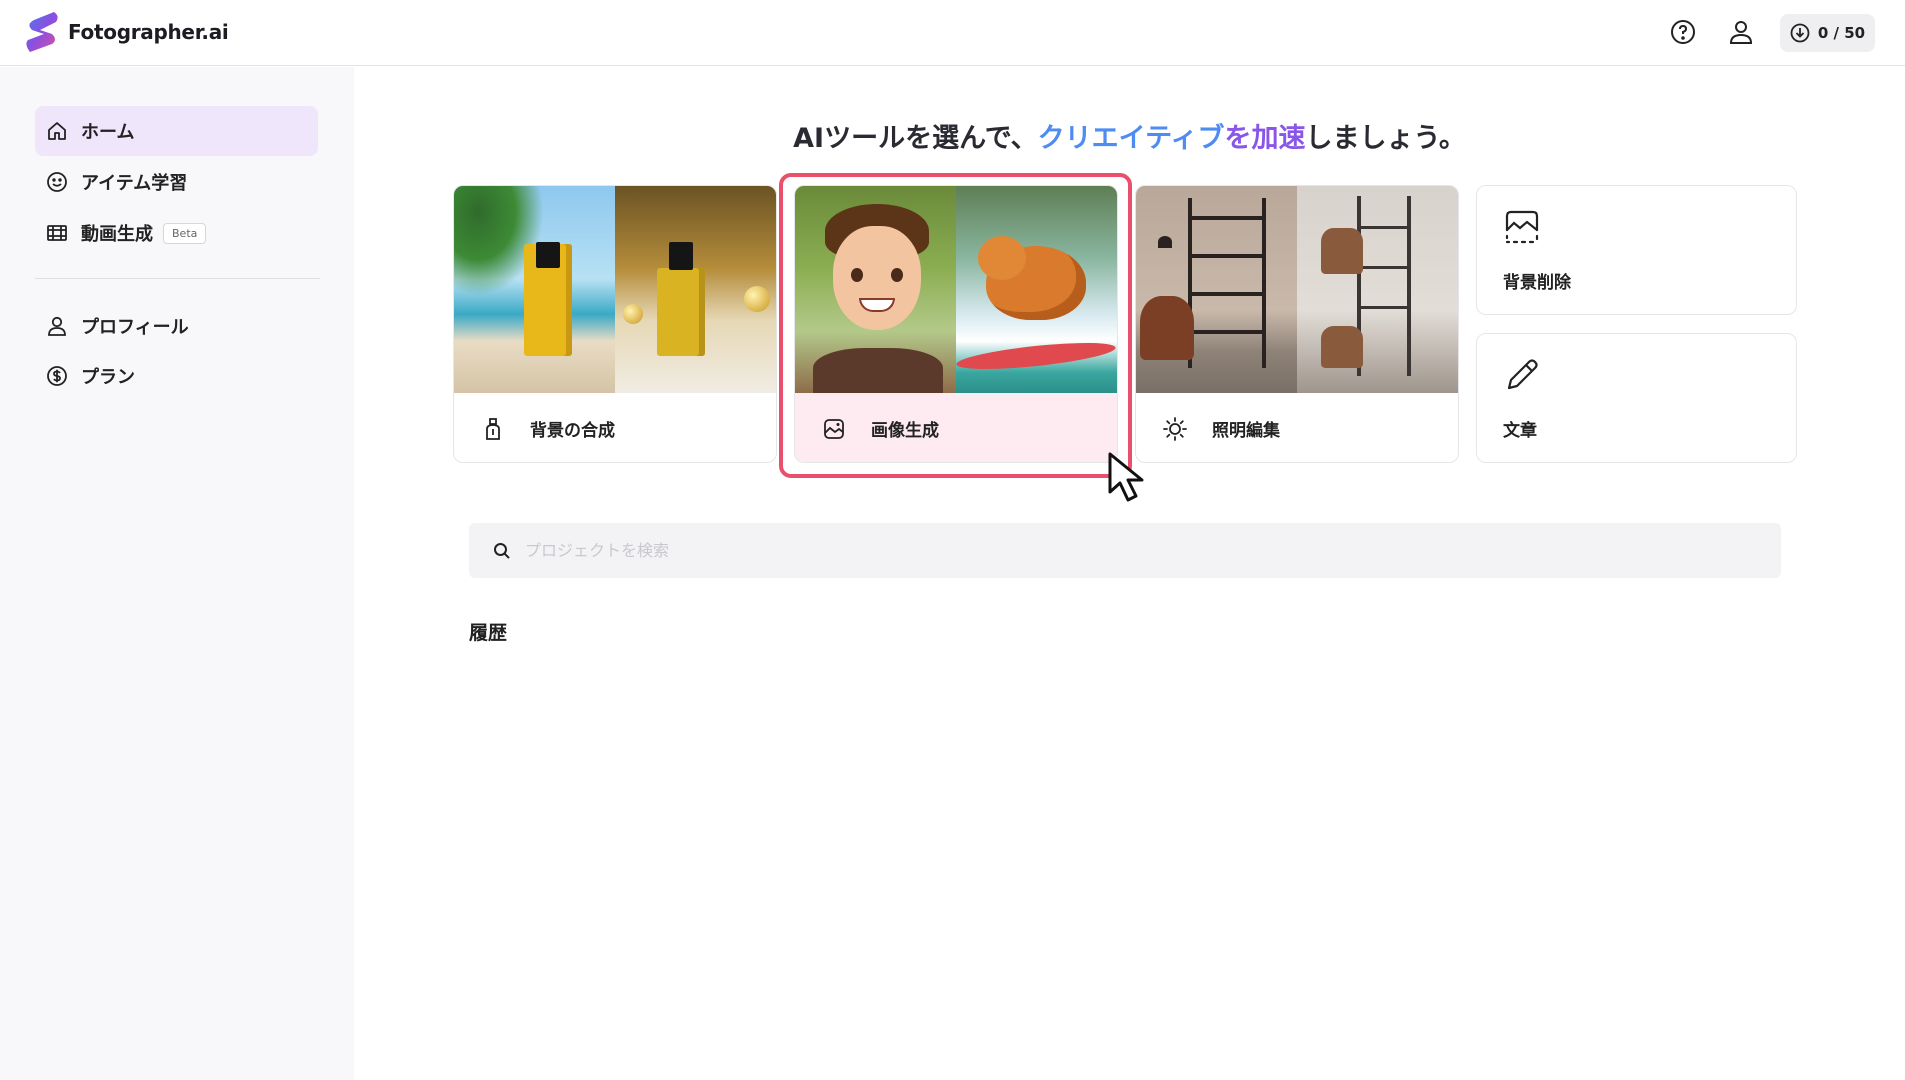 This screenshot has width=1905, height=1080. I want to click on card-footer: 照明編集, so click(1297, 427).